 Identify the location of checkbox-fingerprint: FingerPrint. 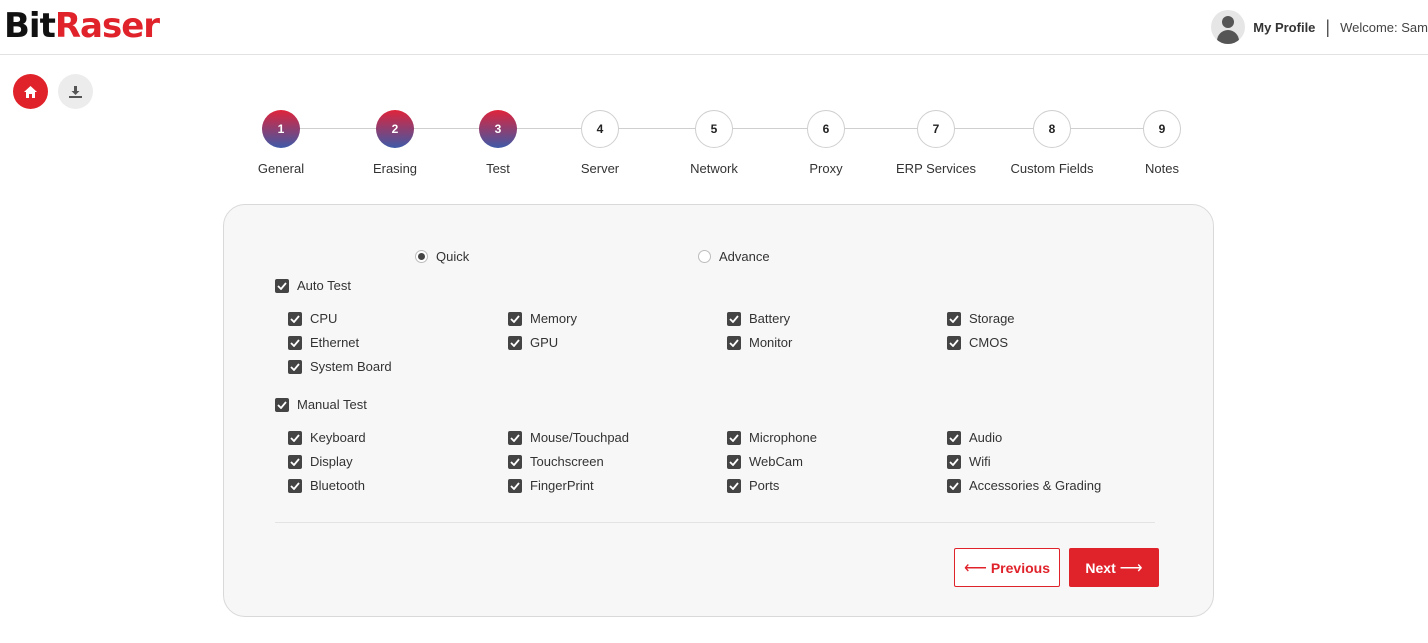
(551, 485).